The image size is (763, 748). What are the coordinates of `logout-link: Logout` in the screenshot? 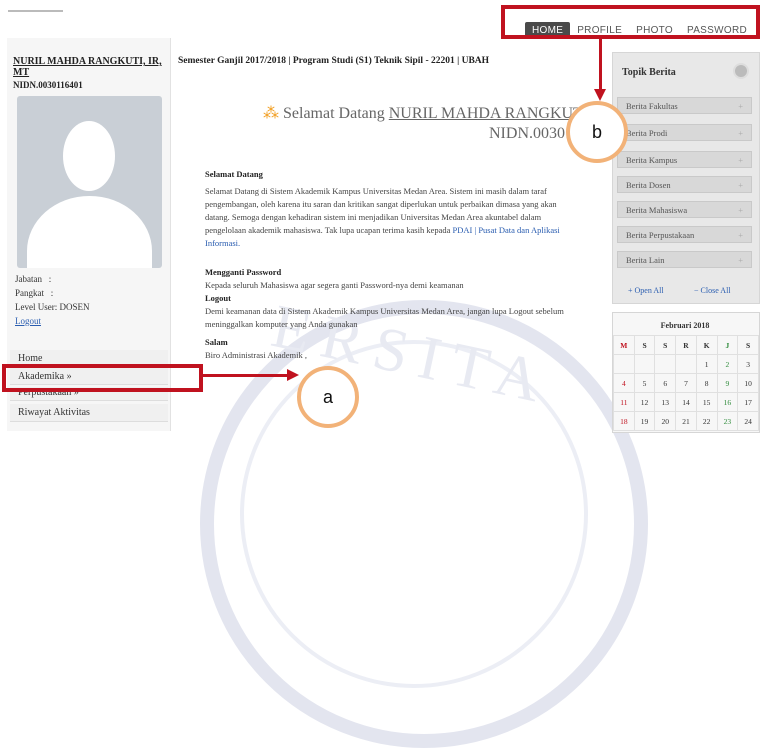 It's located at (28, 321).